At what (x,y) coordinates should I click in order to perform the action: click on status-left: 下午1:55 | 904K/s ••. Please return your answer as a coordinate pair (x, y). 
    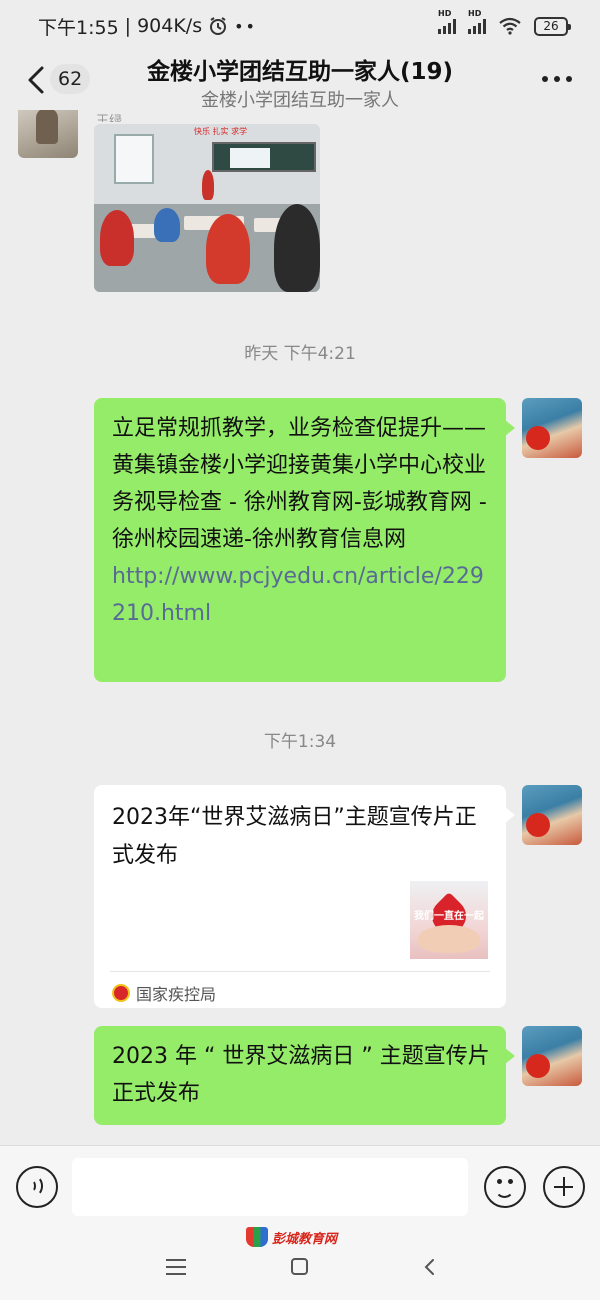
    Looking at the image, I should click on (147, 26).